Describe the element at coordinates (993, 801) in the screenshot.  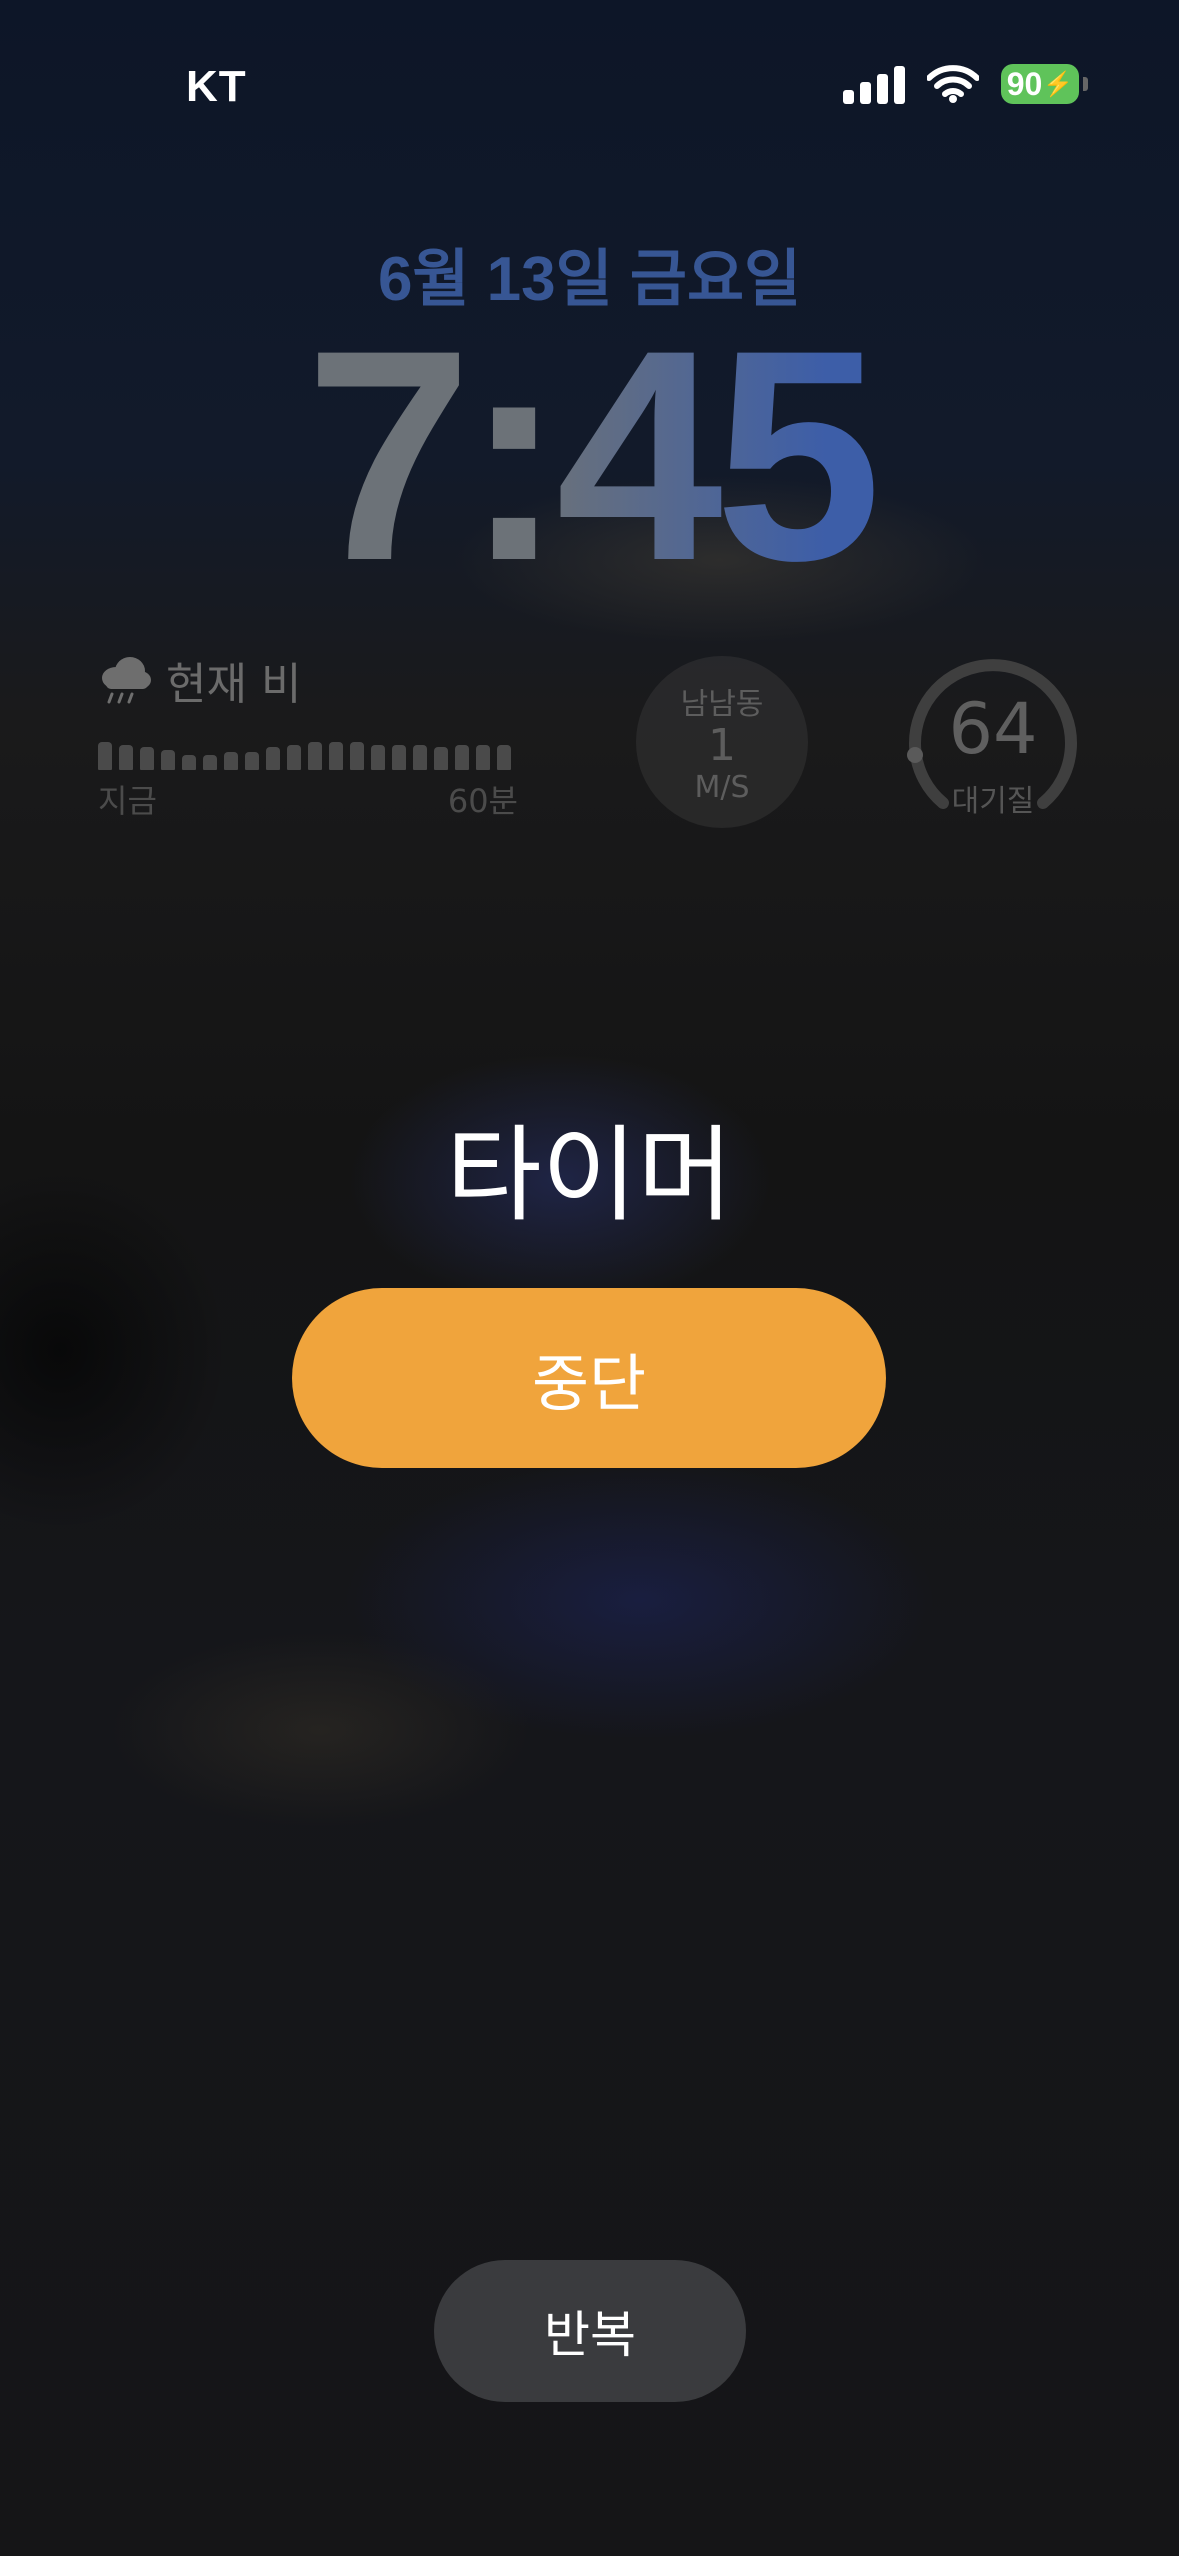
I see `air-quality-label: 대기질` at that location.